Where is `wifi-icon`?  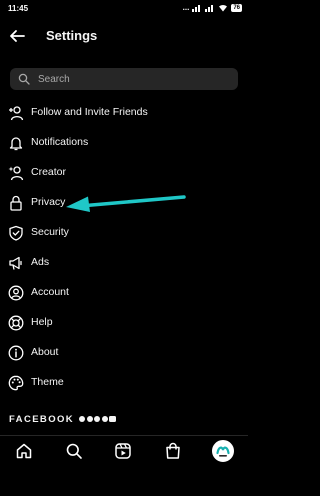
wifi-icon is located at coordinates (223, 7).